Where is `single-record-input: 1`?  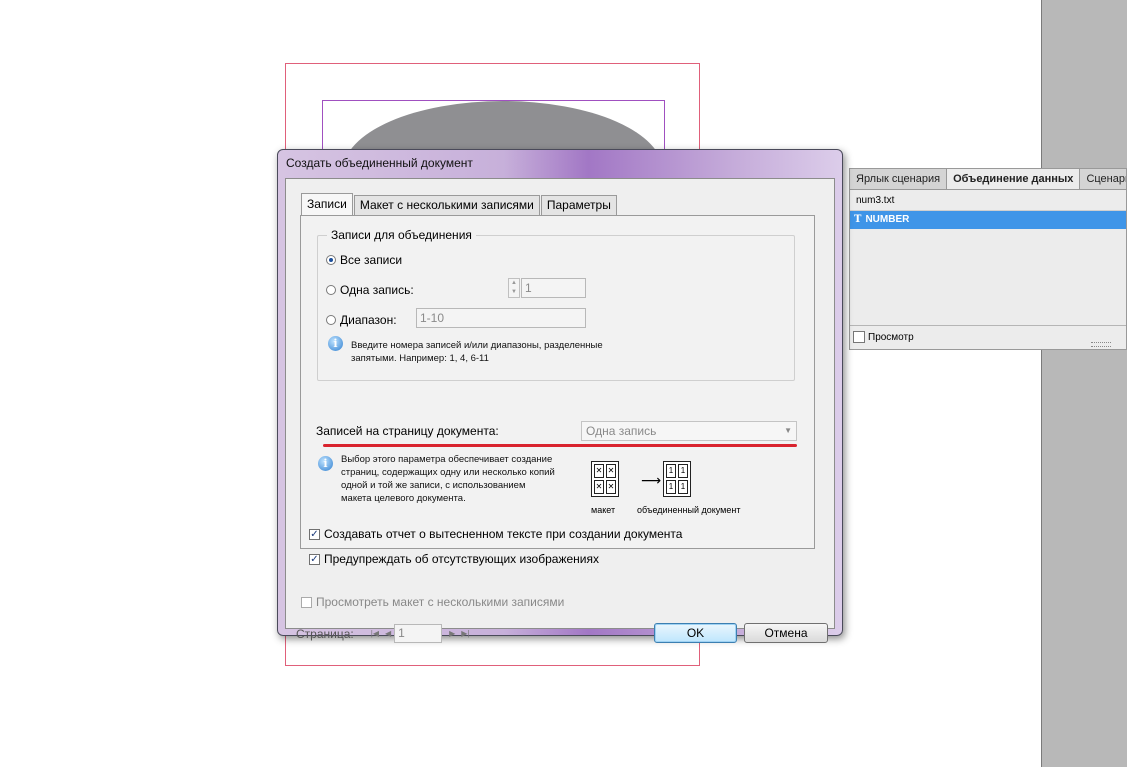 single-record-input: 1 is located at coordinates (553, 288).